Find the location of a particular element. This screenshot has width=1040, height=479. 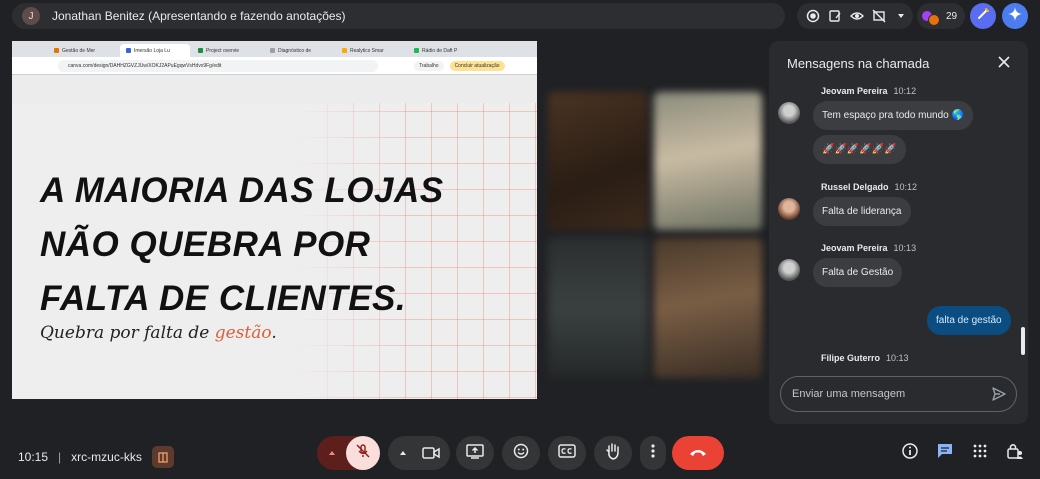

message-bubble: Tem espaço pra todo mundo 🌎 is located at coordinates (893, 115).